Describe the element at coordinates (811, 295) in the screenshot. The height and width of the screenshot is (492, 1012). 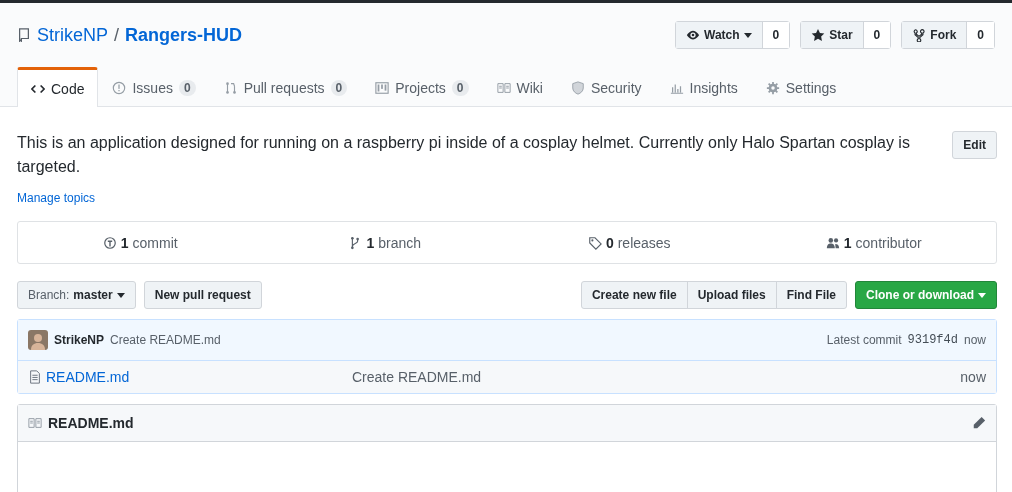
I see `file-action-button: Find File` at that location.